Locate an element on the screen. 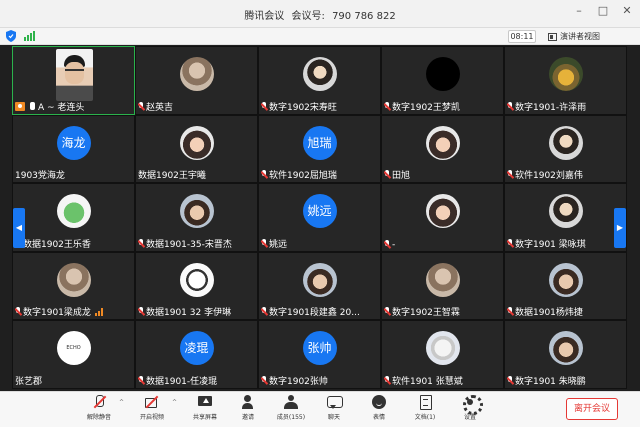  participant-tile: 软件1901 张慧斌 is located at coordinates (442, 354).